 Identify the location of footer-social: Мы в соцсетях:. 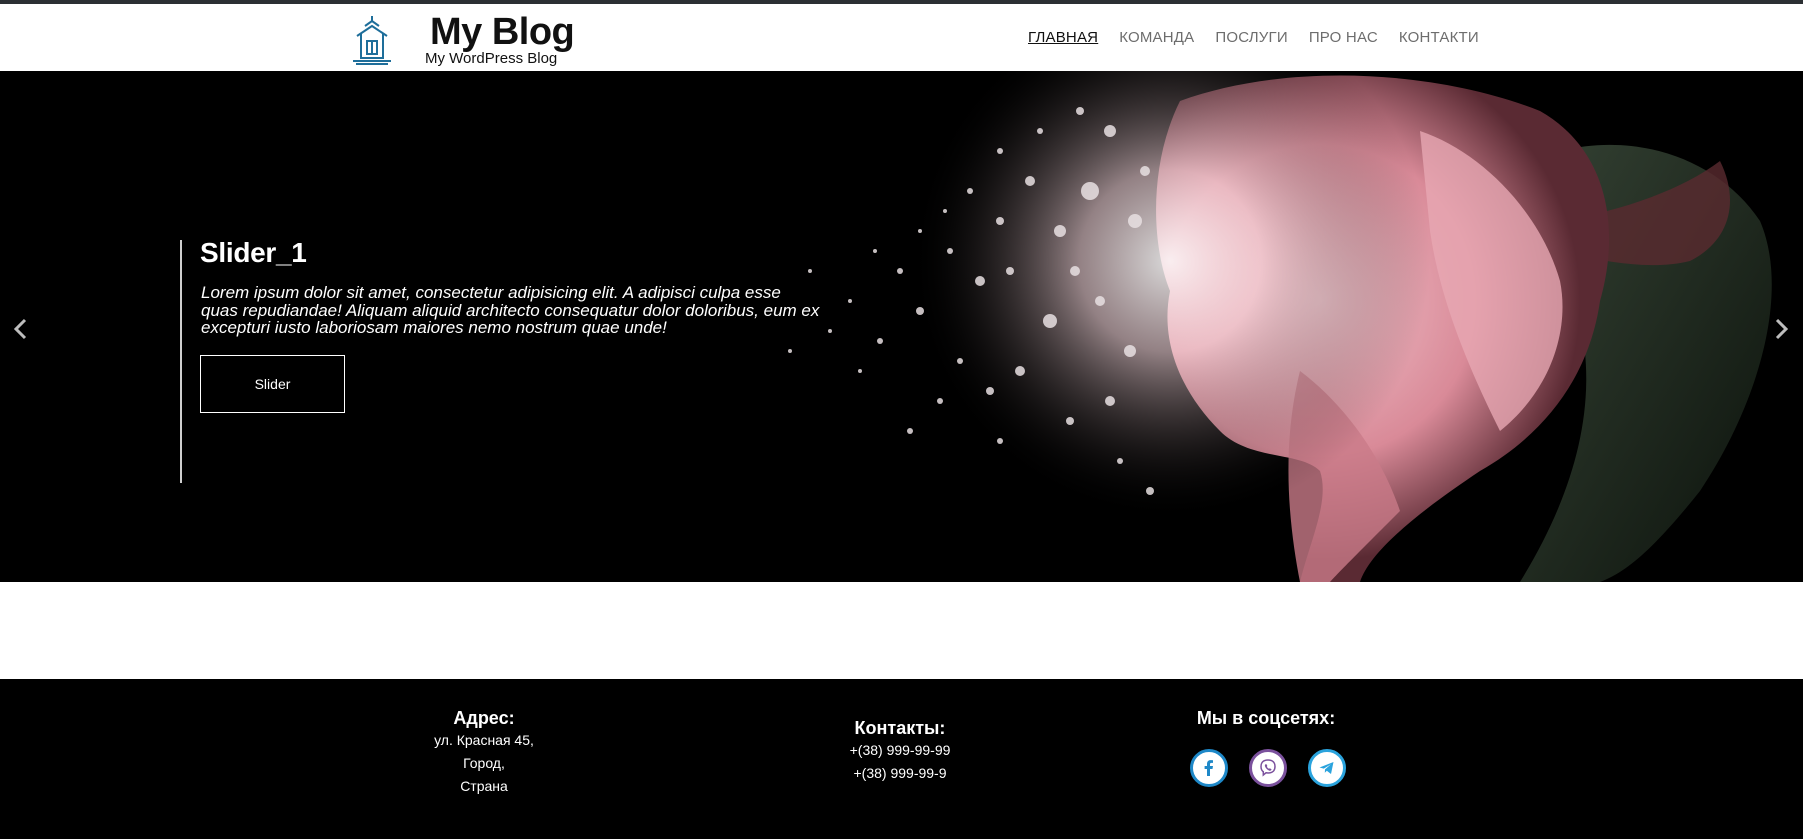
(1266, 718).